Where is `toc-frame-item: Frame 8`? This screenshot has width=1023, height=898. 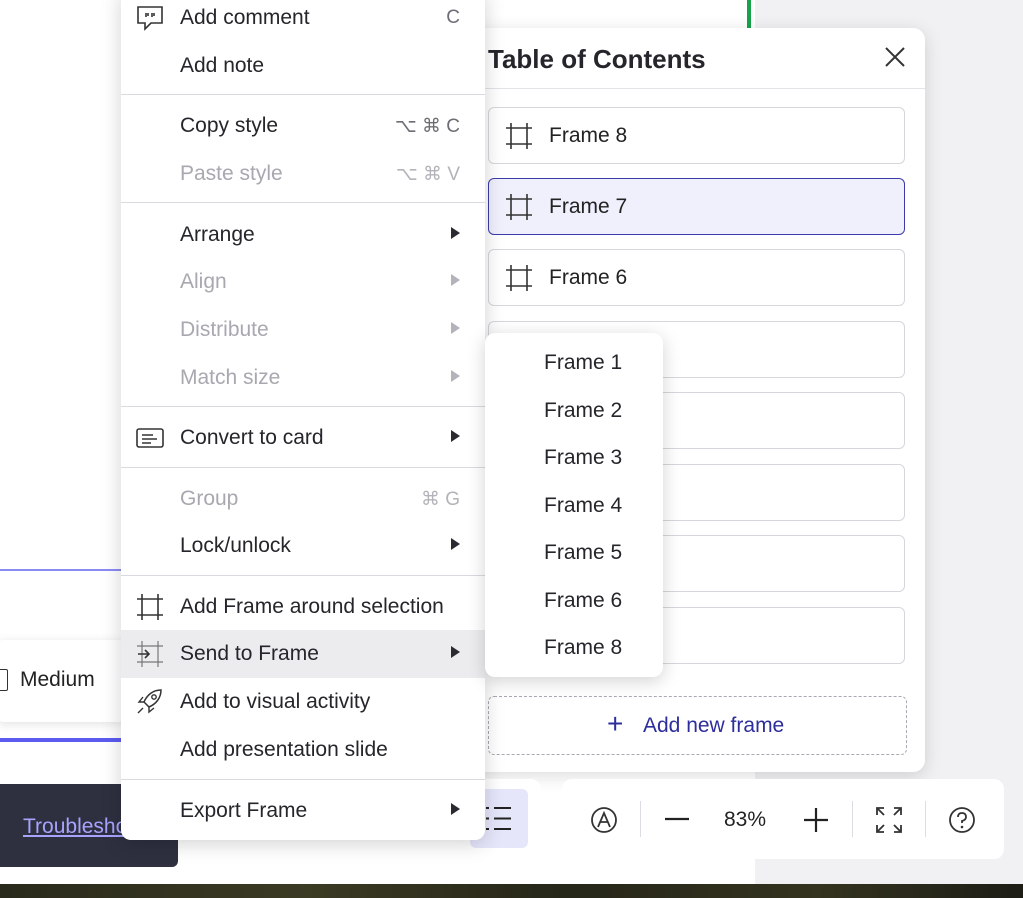
toc-frame-item: Frame 8 is located at coordinates (696, 135).